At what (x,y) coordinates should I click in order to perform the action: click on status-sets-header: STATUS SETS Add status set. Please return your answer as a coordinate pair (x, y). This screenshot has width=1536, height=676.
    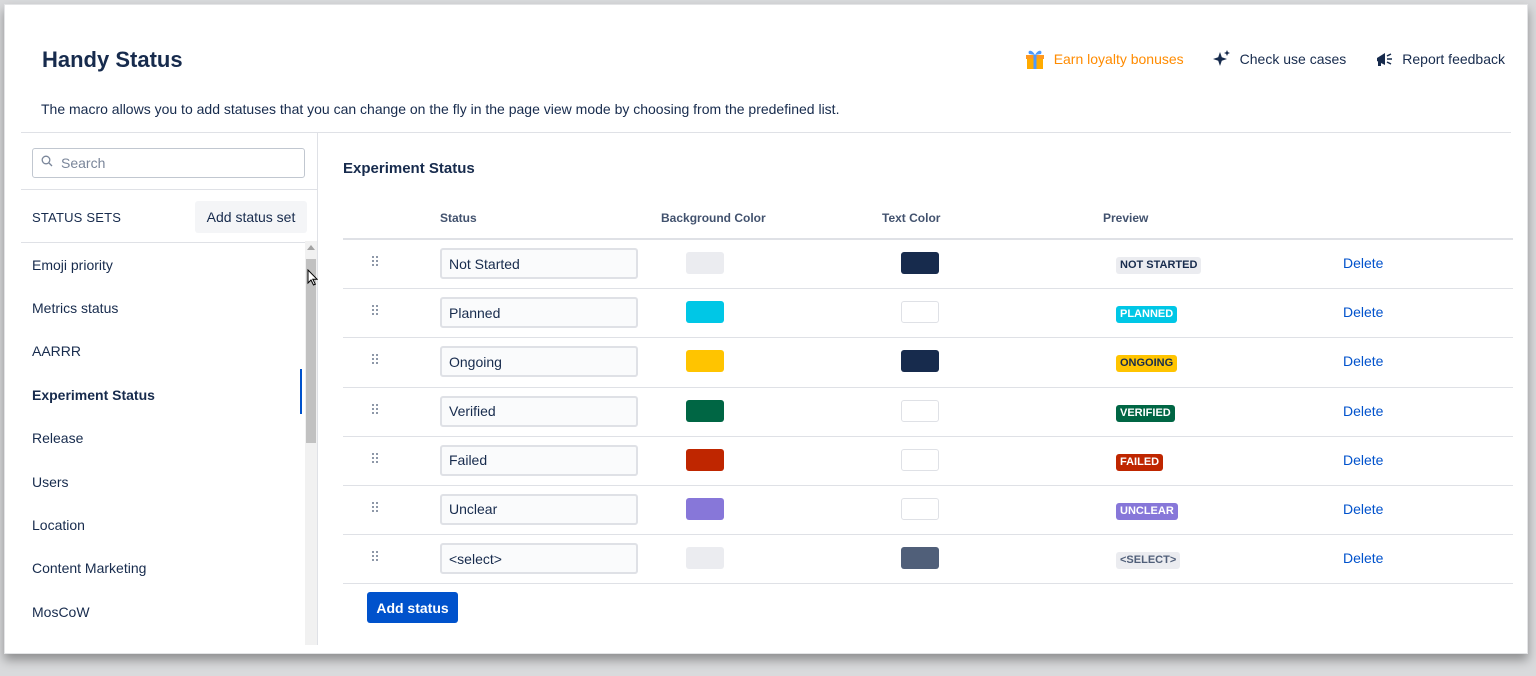
    Looking at the image, I should click on (169, 216).